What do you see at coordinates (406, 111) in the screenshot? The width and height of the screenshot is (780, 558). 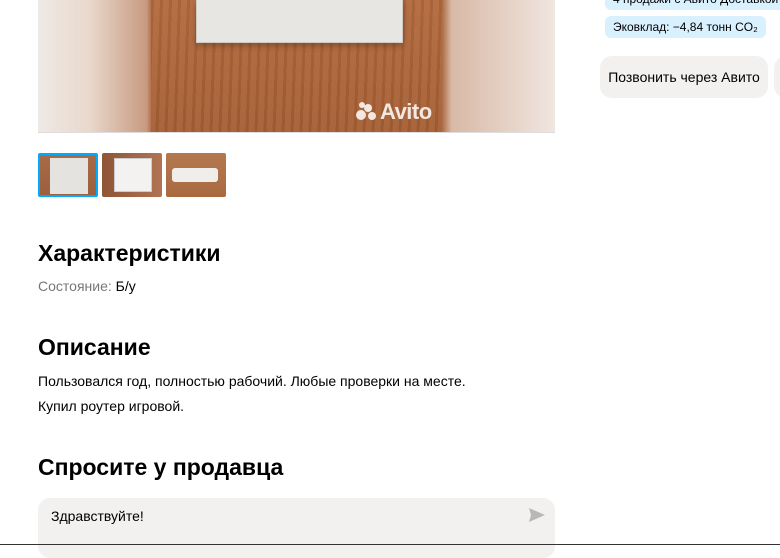 I see `watermark-text: Avito` at bounding box center [406, 111].